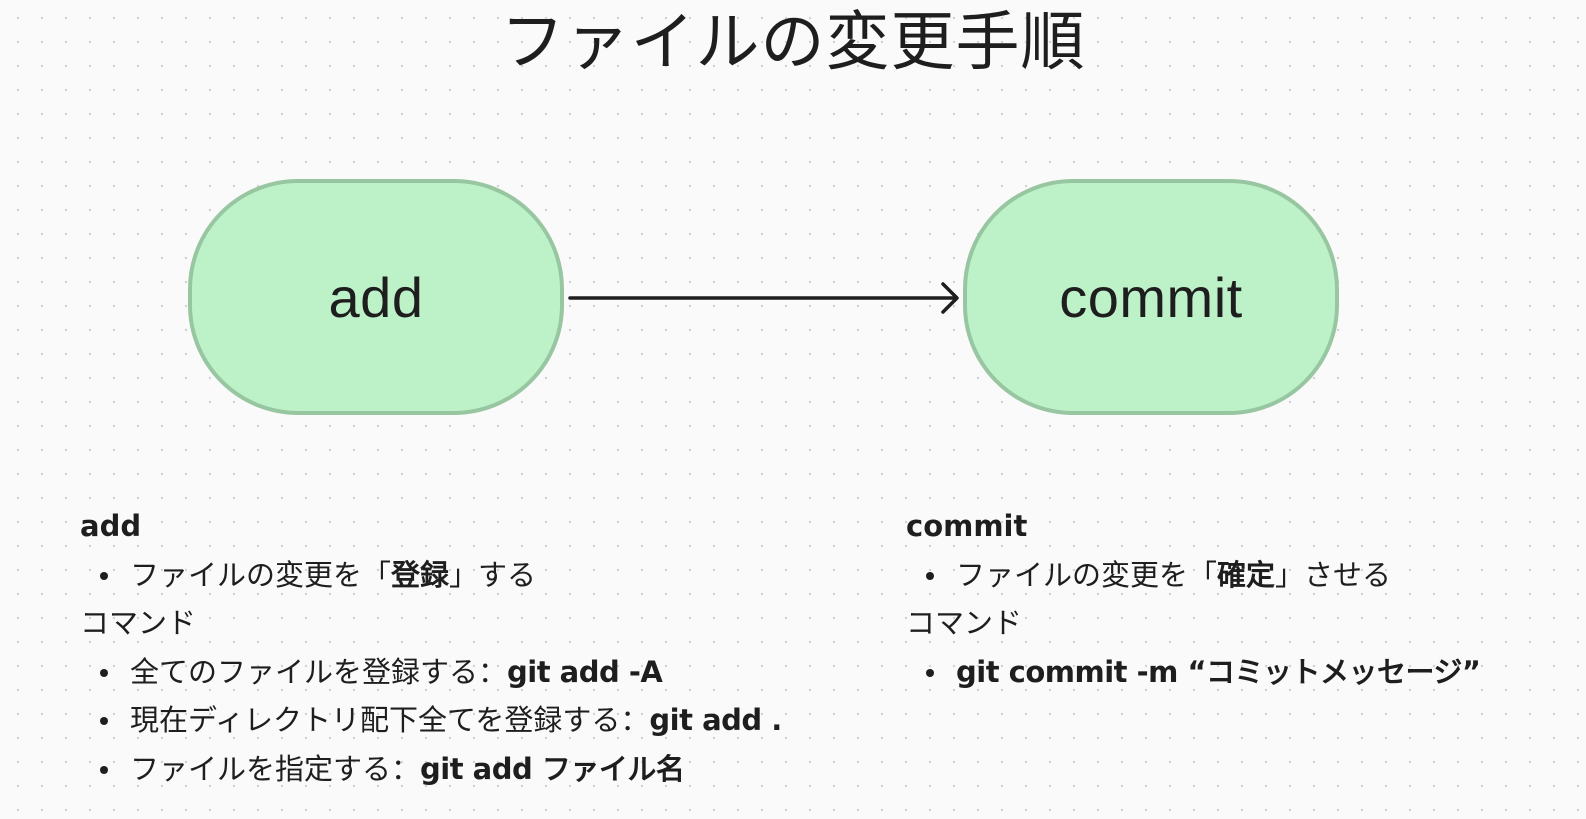 This screenshot has width=1586, height=819. I want to click on add-node: add, so click(376, 297).